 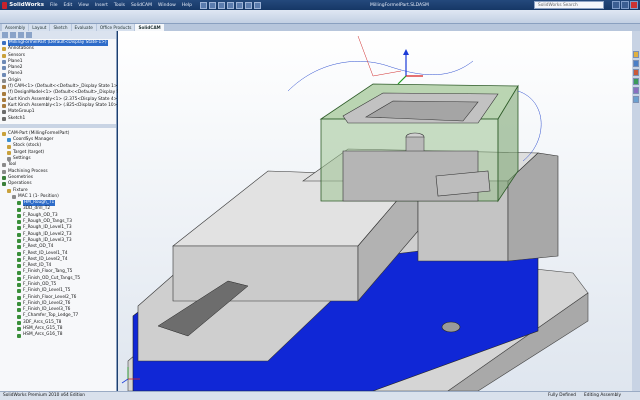 What do you see at coordinates (634, 5) in the screenshot?
I see `close-icon` at bounding box center [634, 5].